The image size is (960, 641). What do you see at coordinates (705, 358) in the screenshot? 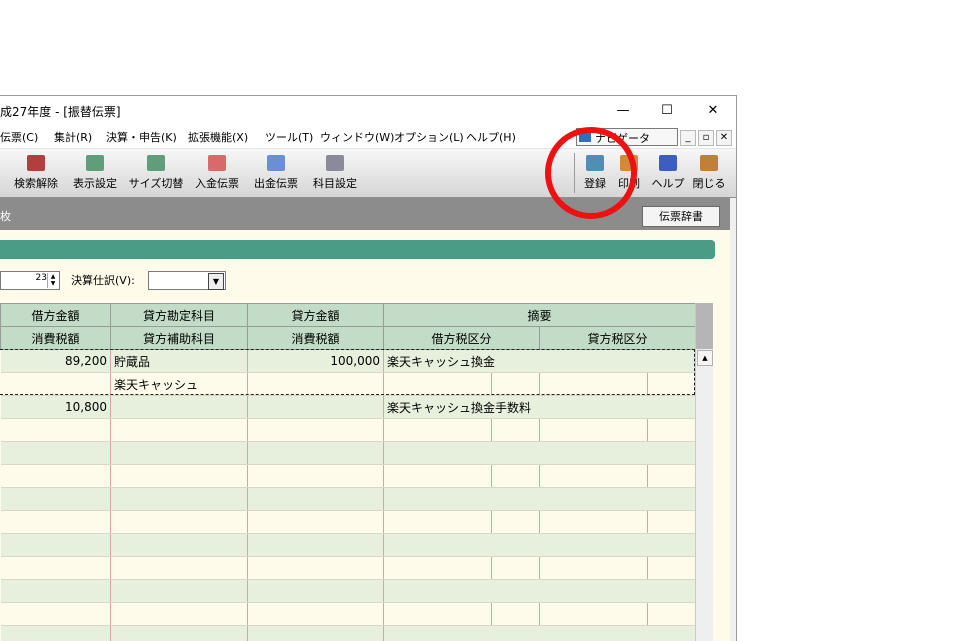
I see `scroll-up-icon: ▲` at bounding box center [705, 358].